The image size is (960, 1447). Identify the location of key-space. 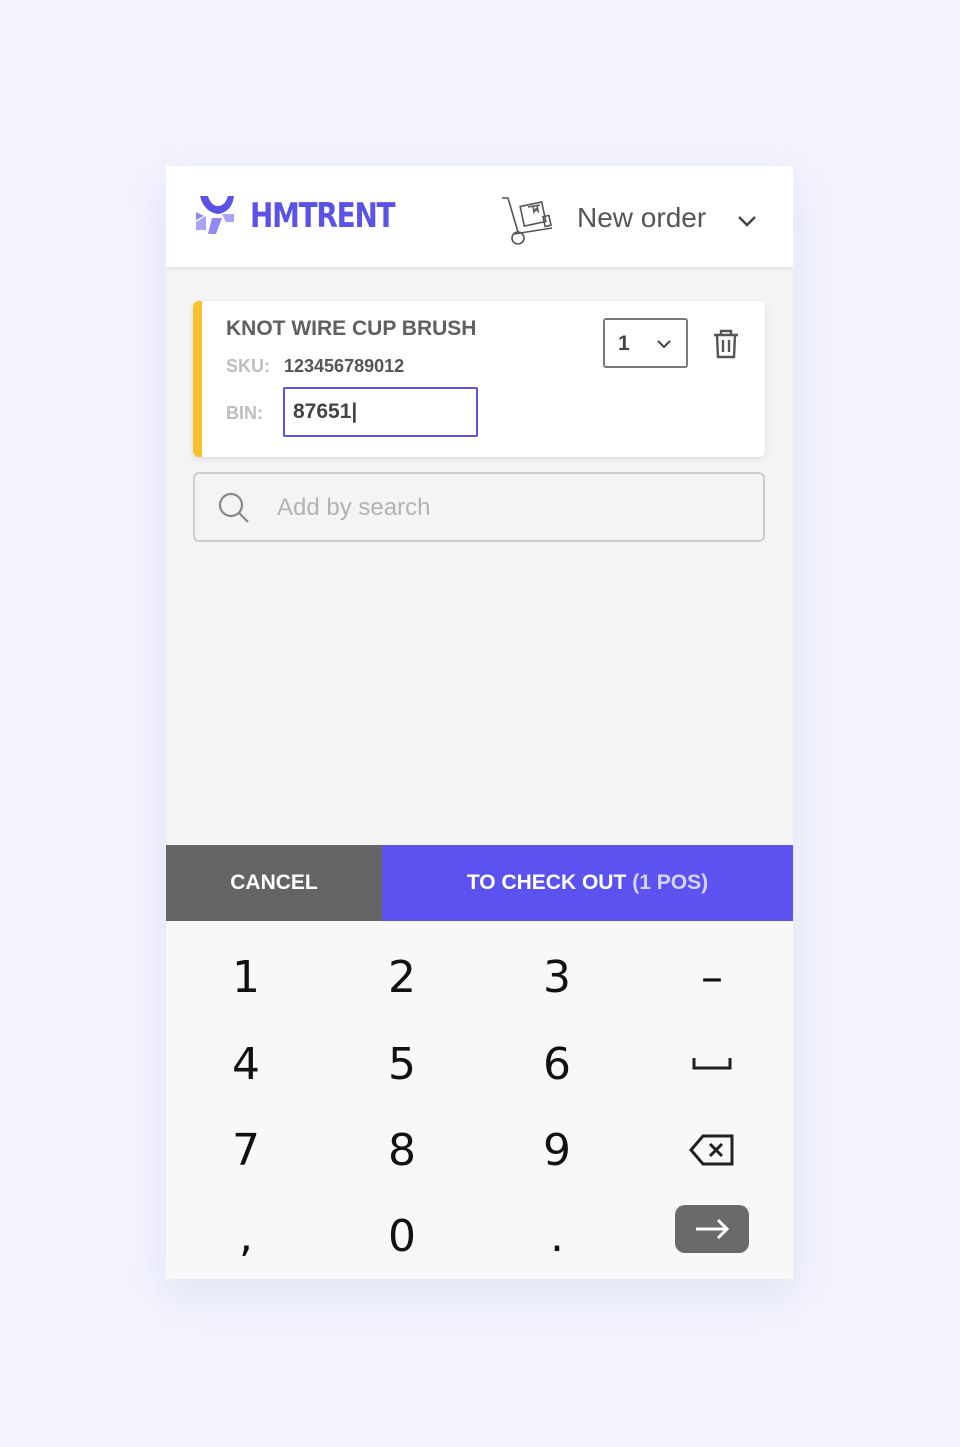
(712, 1064).